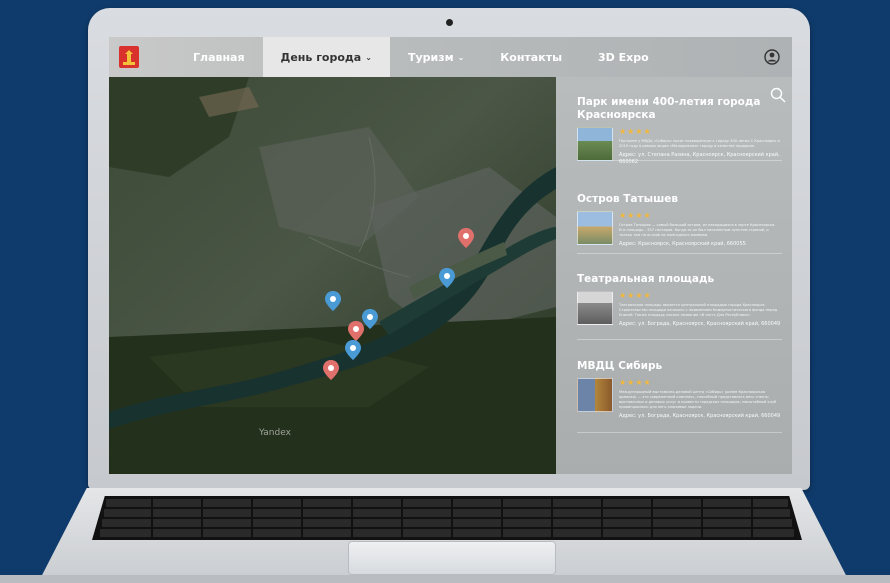 Image resolution: width=890 pixels, height=583 pixels. What do you see at coordinates (620, 366) in the screenshot?
I see `place-title: МВДЦ Сибирь` at bounding box center [620, 366].